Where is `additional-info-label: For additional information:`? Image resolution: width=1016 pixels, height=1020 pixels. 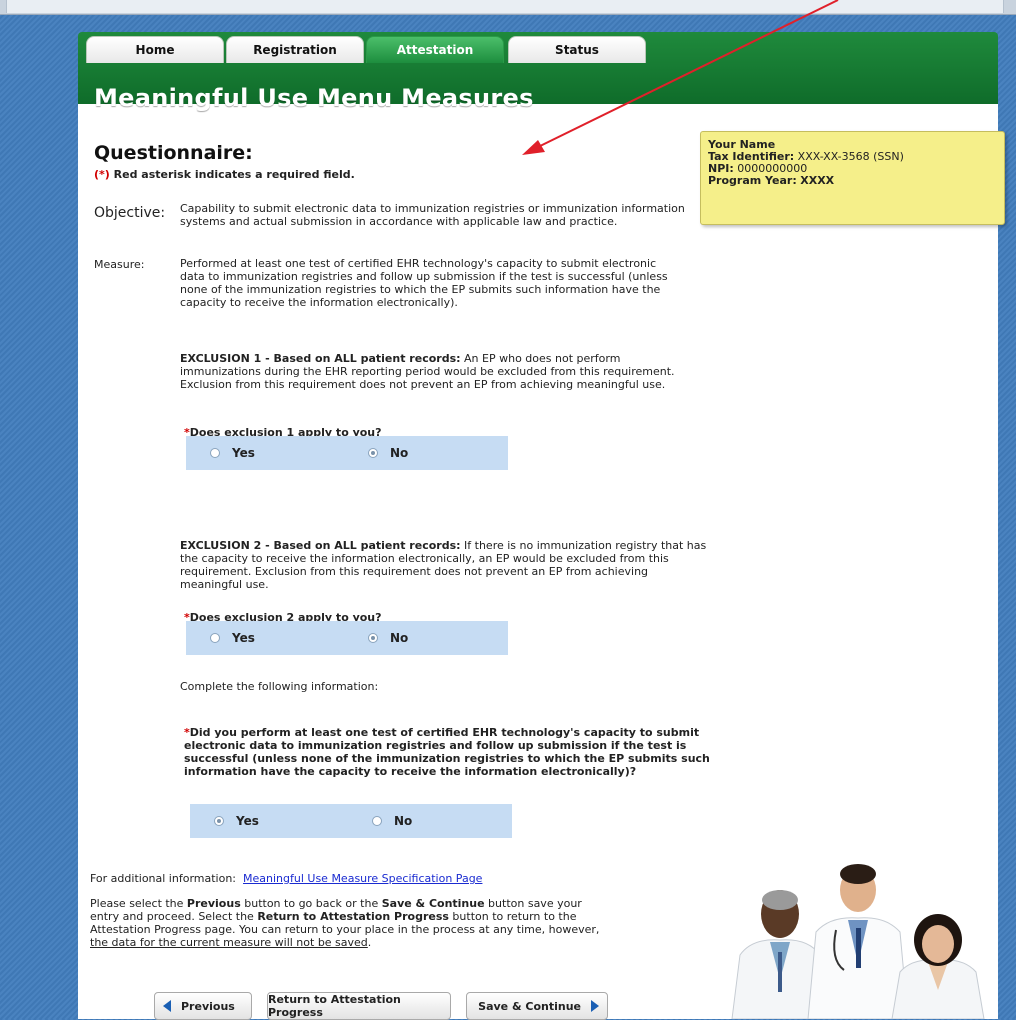
additional-info-label: For additional information: is located at coordinates (163, 878).